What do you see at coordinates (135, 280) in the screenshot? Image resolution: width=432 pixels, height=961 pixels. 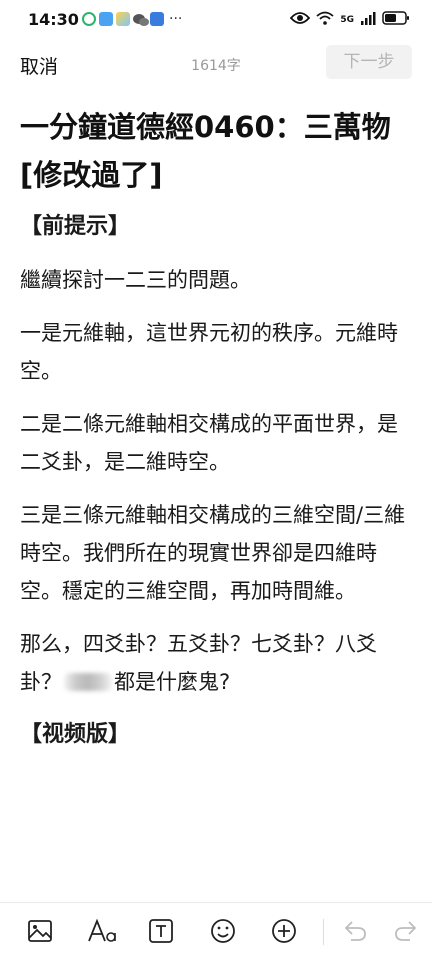 I see `paragraph: 繼續探討一二三的問題。` at bounding box center [135, 280].